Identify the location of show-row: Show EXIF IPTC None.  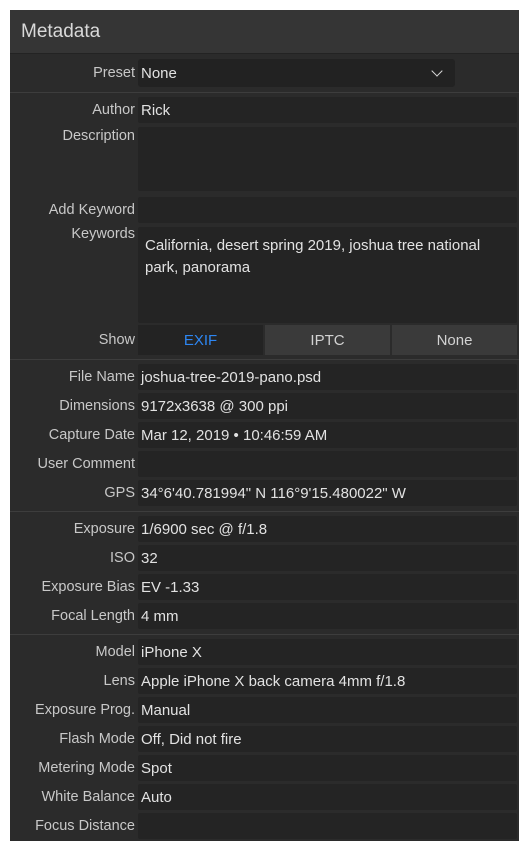
(264, 340).